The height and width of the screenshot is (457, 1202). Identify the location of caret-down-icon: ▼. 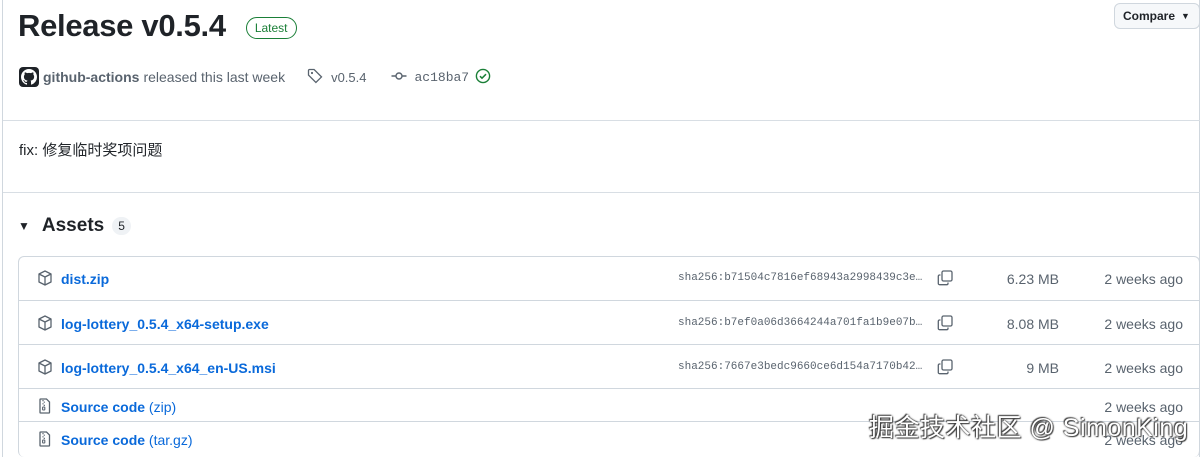
(1185, 16).